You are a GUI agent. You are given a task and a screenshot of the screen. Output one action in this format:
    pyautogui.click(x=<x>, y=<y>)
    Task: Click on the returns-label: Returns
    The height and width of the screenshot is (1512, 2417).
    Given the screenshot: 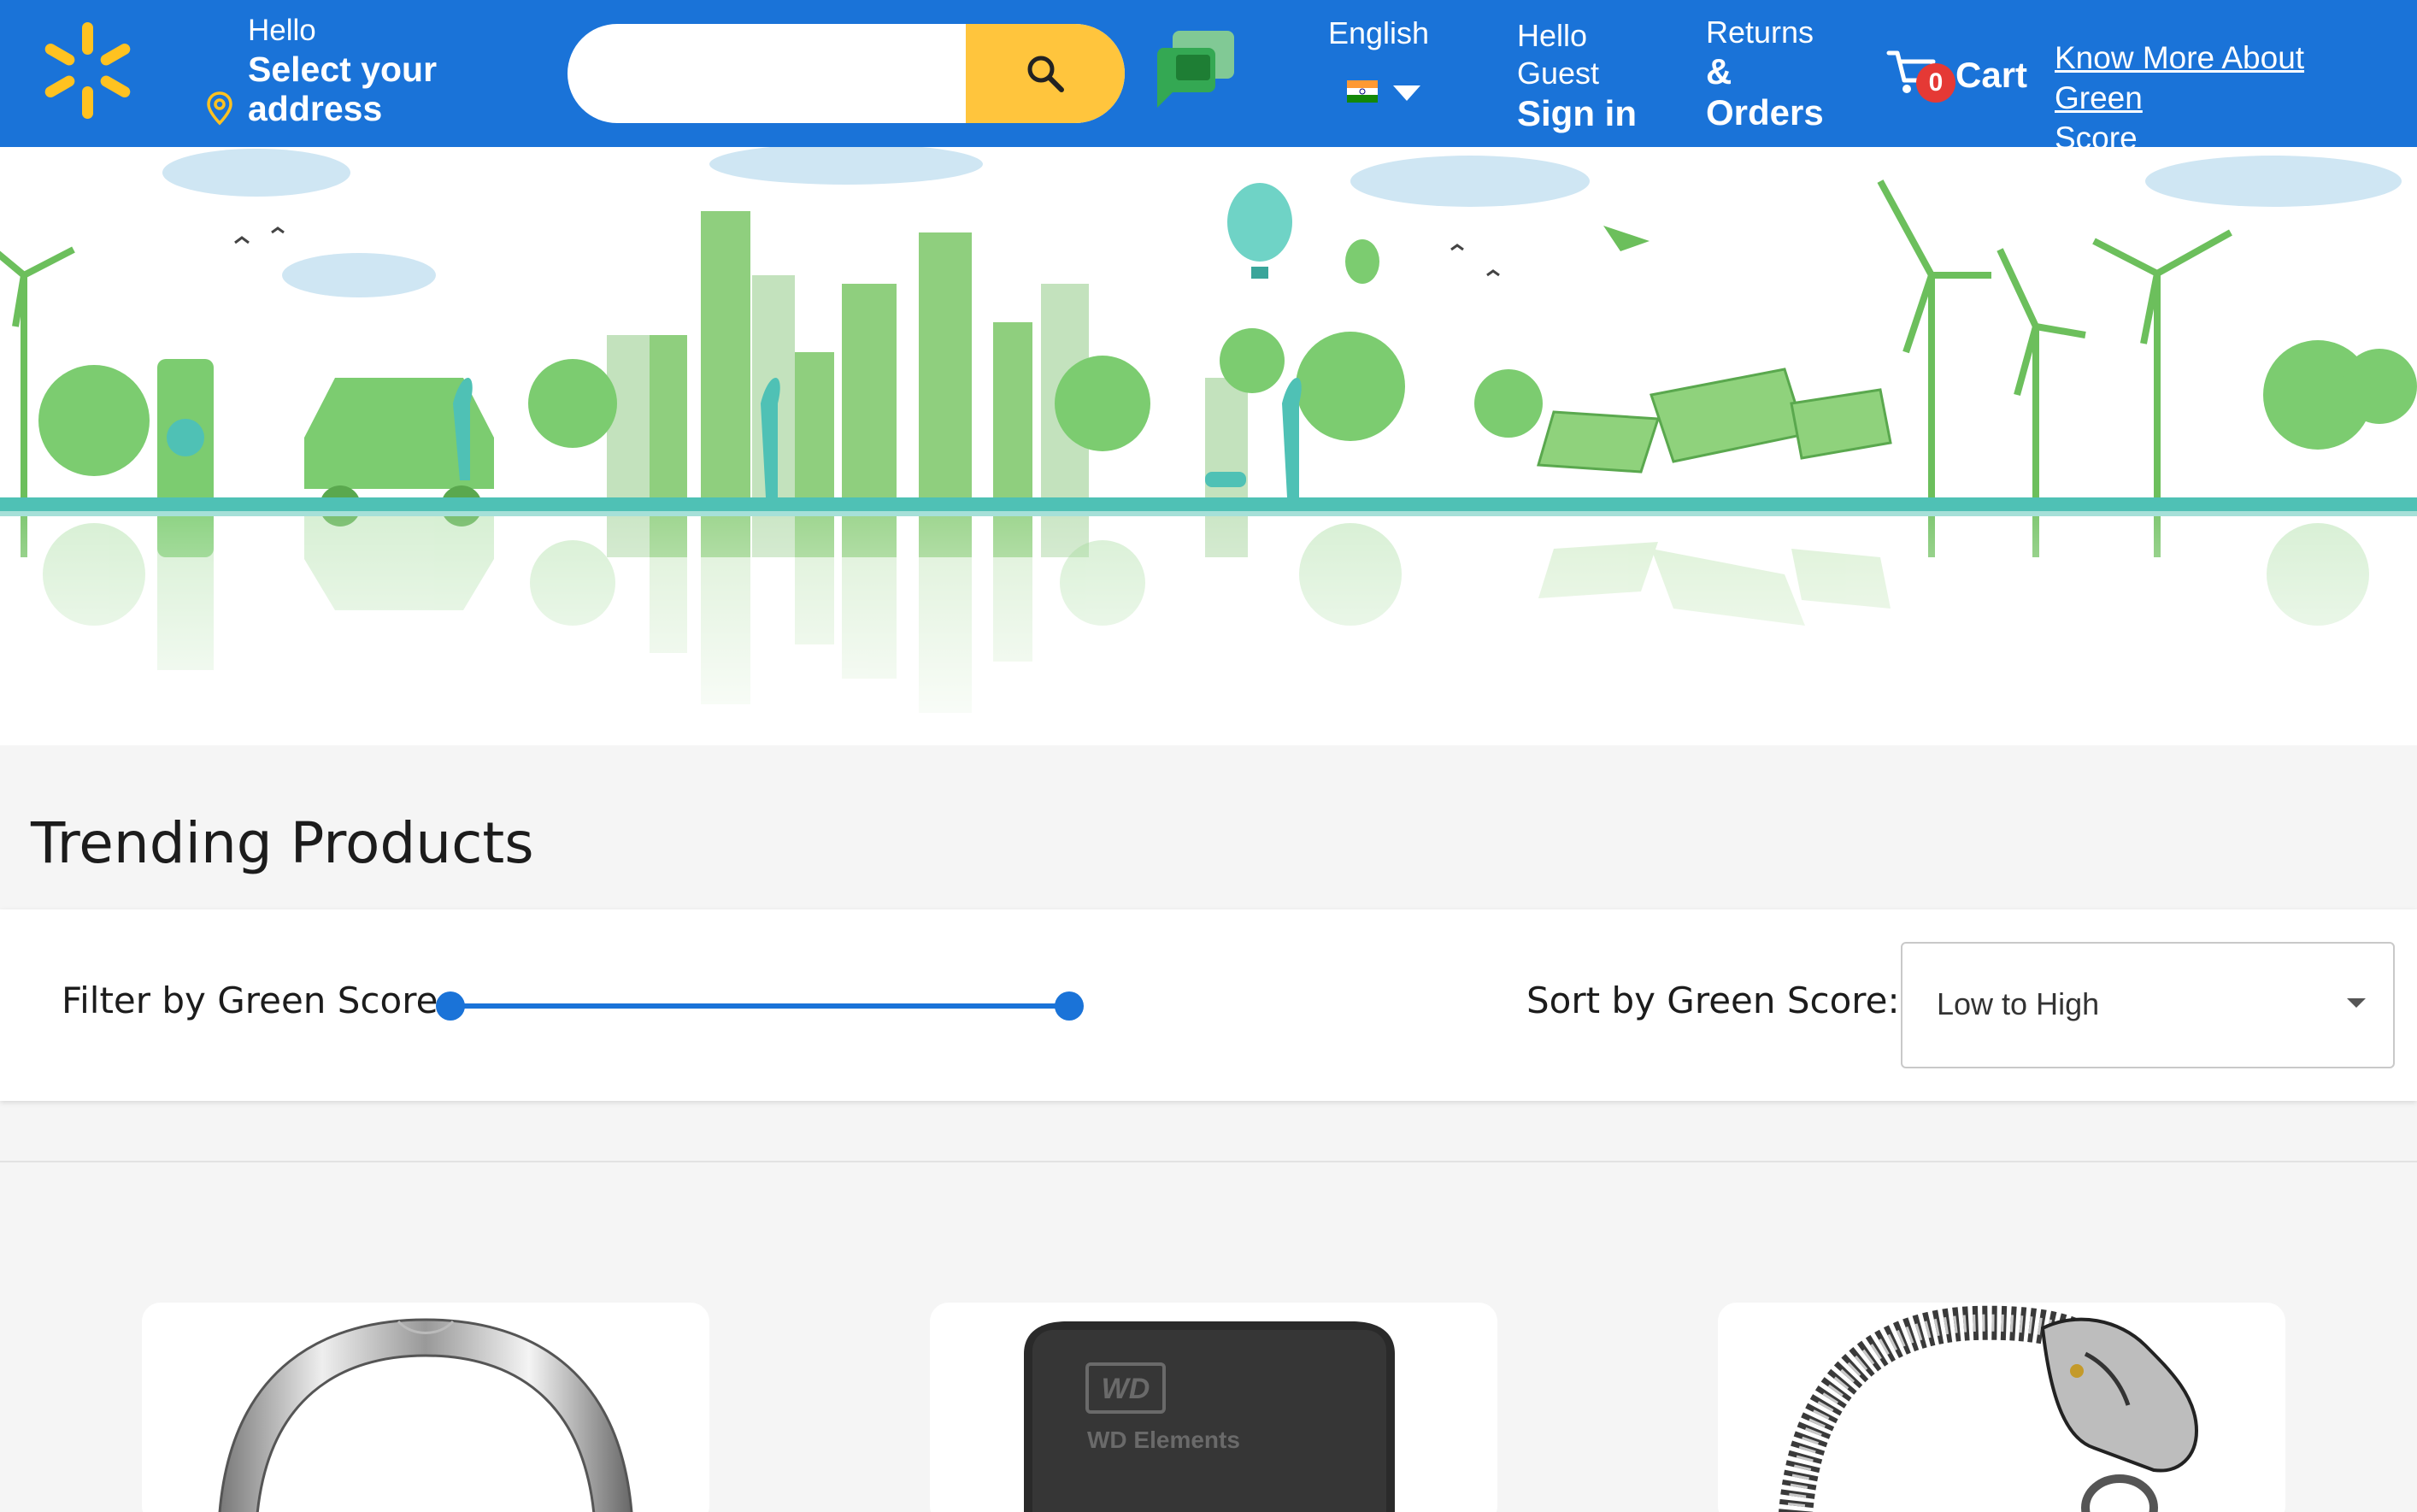 What is the action you would take?
    pyautogui.click(x=1760, y=32)
    